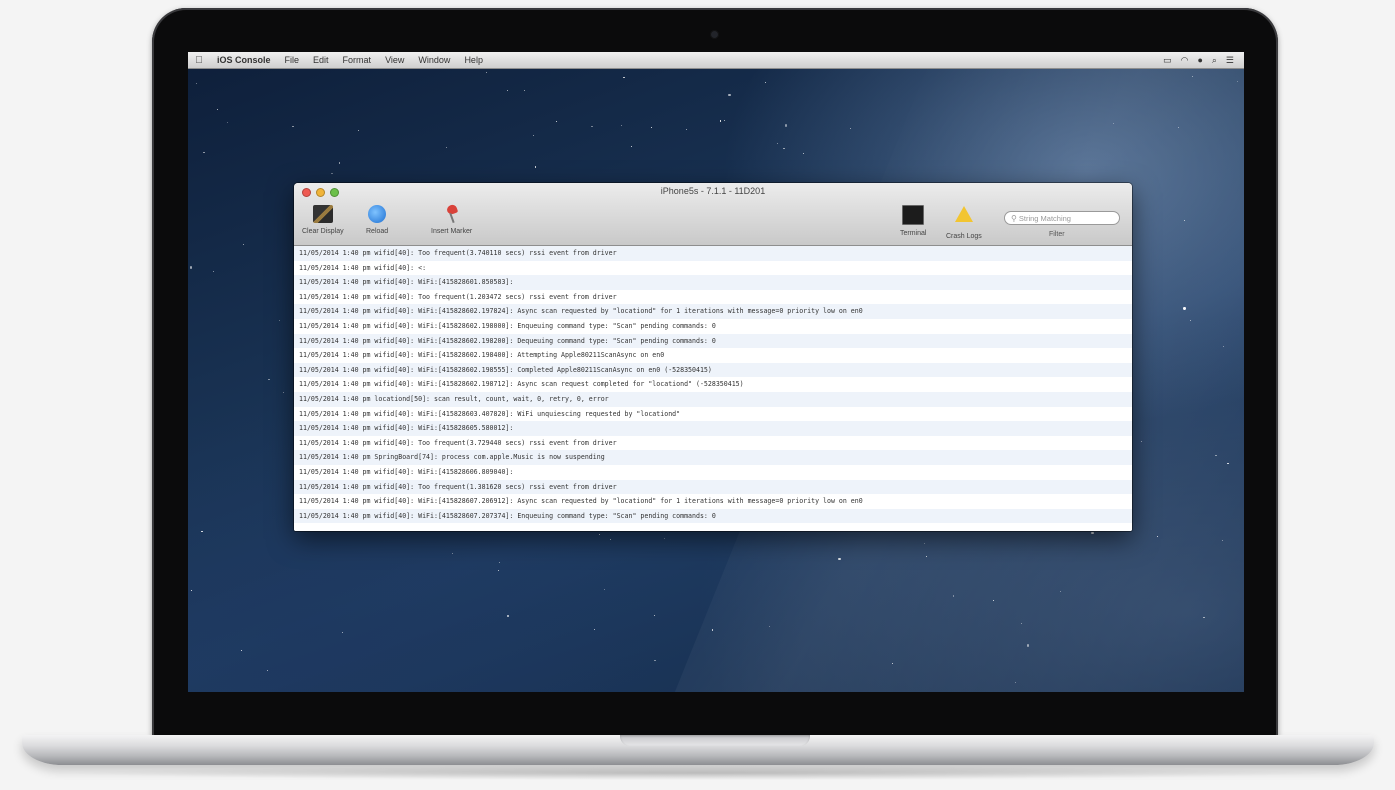  What do you see at coordinates (244, 60) in the screenshot?
I see `menu-app-name: iOS Console` at bounding box center [244, 60].